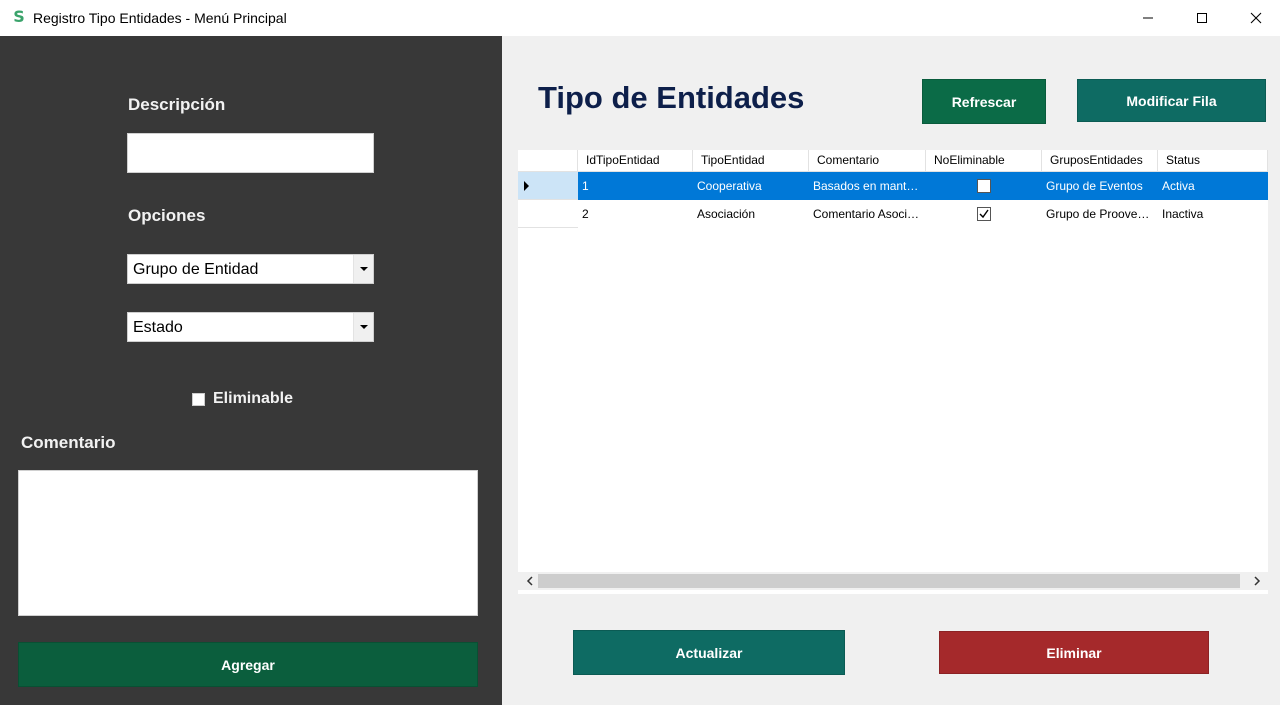 This screenshot has height=705, width=1280. What do you see at coordinates (1213, 214) in the screenshot?
I see `table-cell: Inactiva` at bounding box center [1213, 214].